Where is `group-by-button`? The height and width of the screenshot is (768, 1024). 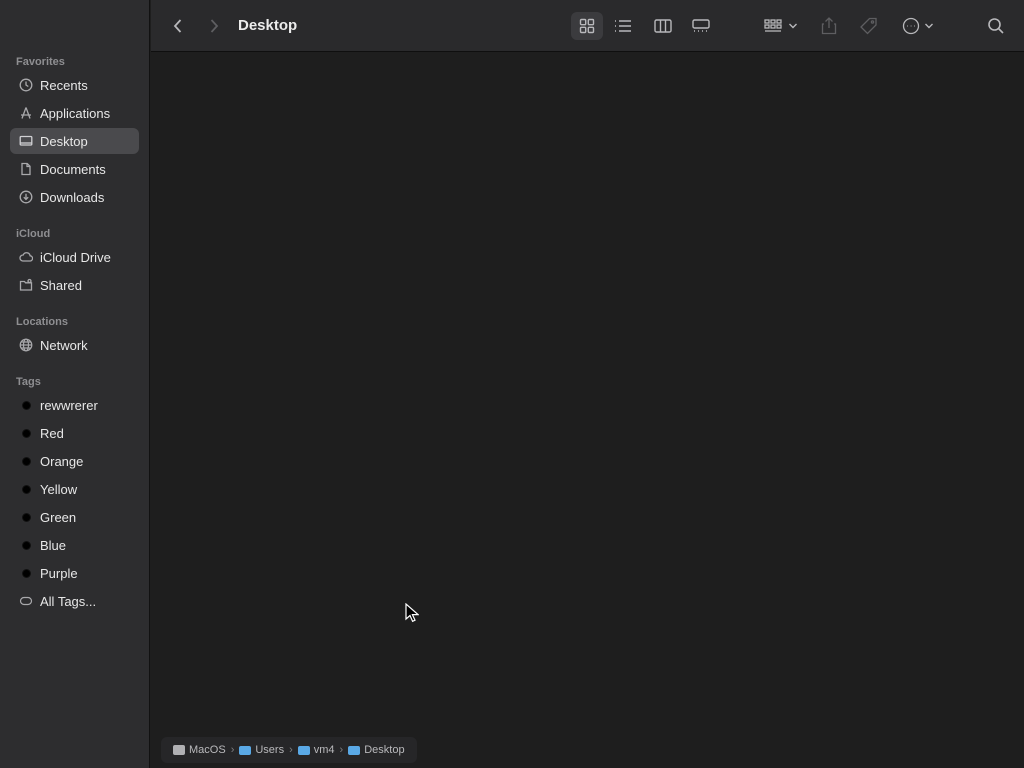
group-by-button is located at coordinates (781, 26).